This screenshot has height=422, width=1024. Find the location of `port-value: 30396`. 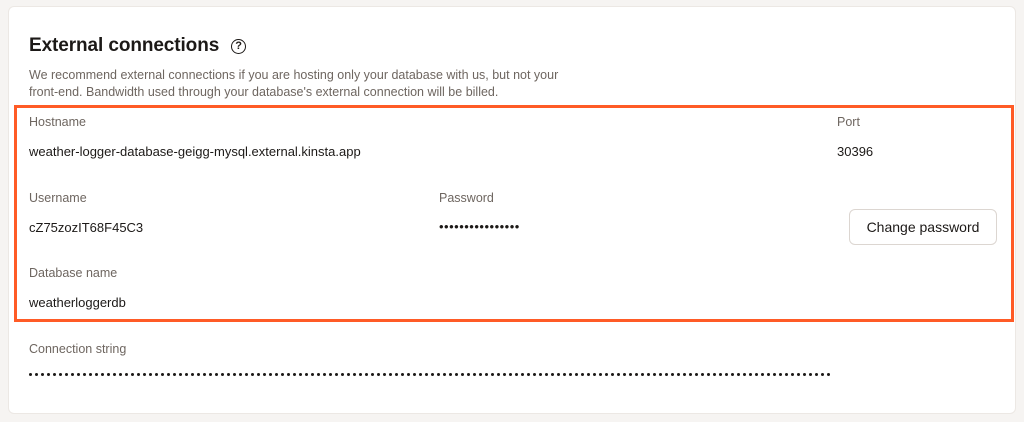

port-value: 30396 is located at coordinates (855, 151).